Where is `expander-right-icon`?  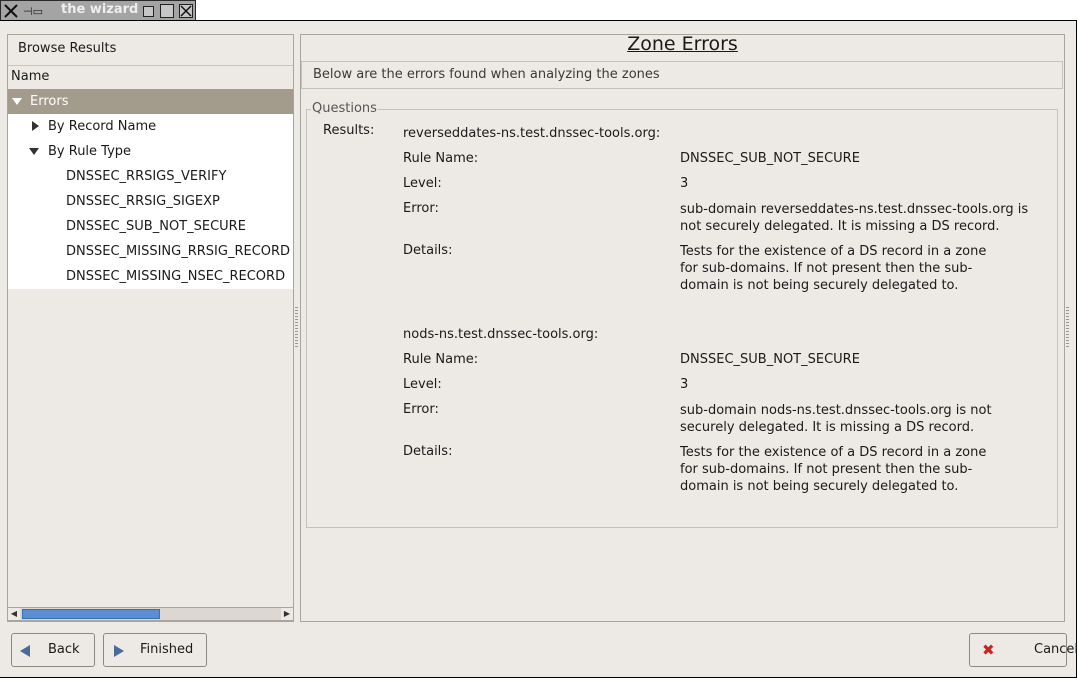 expander-right-icon is located at coordinates (35, 126).